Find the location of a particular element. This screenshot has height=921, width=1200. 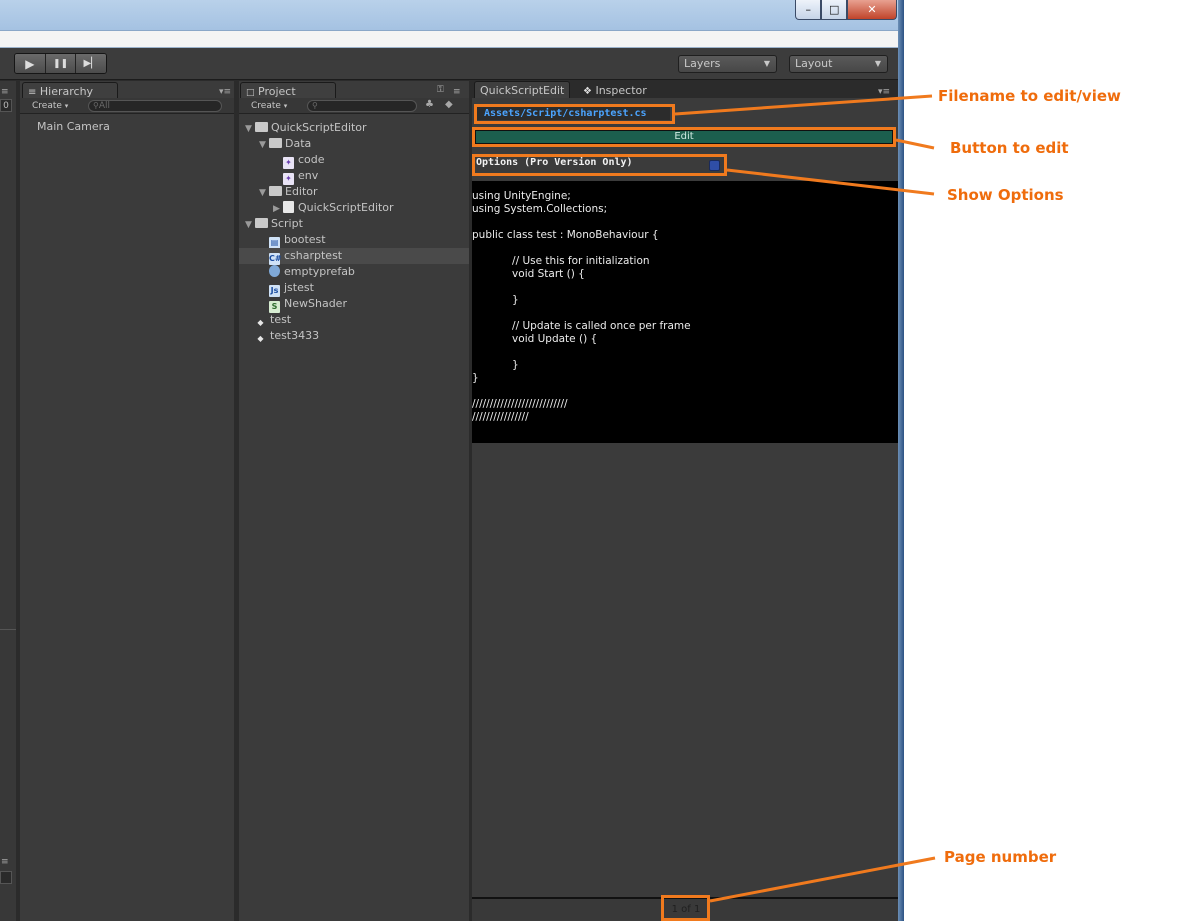

step-icon: ▶▏ is located at coordinates (91, 63).